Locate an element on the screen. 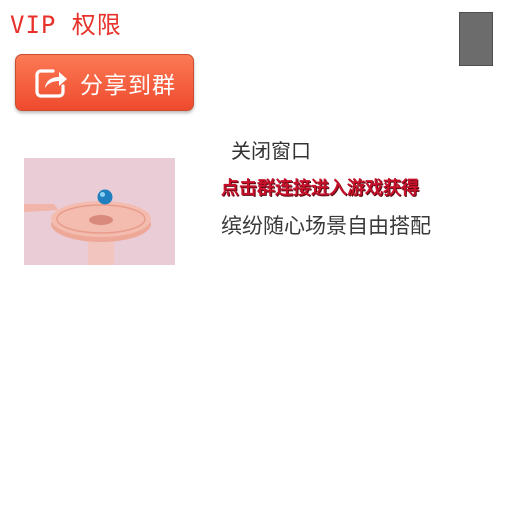 Image resolution: width=512 pixels, height=512 pixels. close-window-link: 关闭窗口 is located at coordinates (271, 151).